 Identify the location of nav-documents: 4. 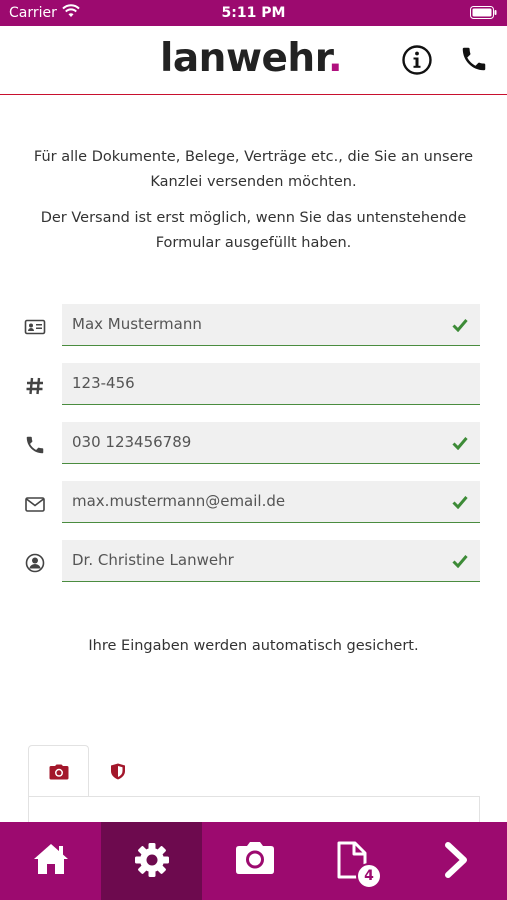
(354, 861).